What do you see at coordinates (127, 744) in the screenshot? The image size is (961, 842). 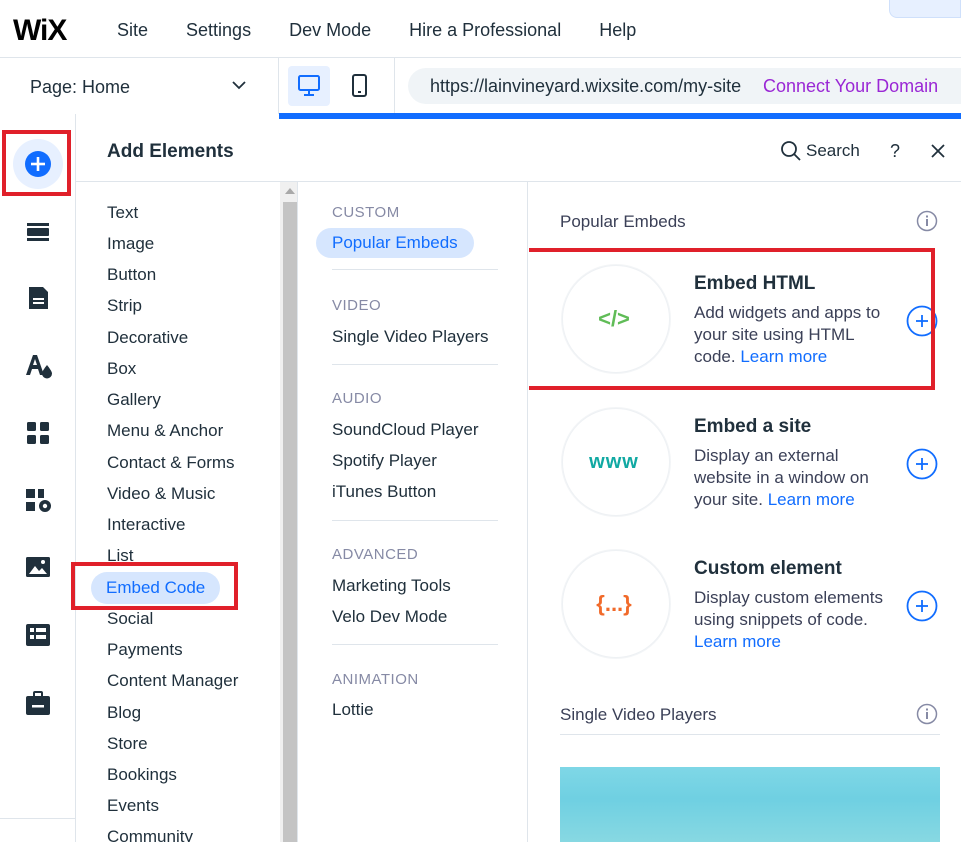 I see `category-item: Store` at bounding box center [127, 744].